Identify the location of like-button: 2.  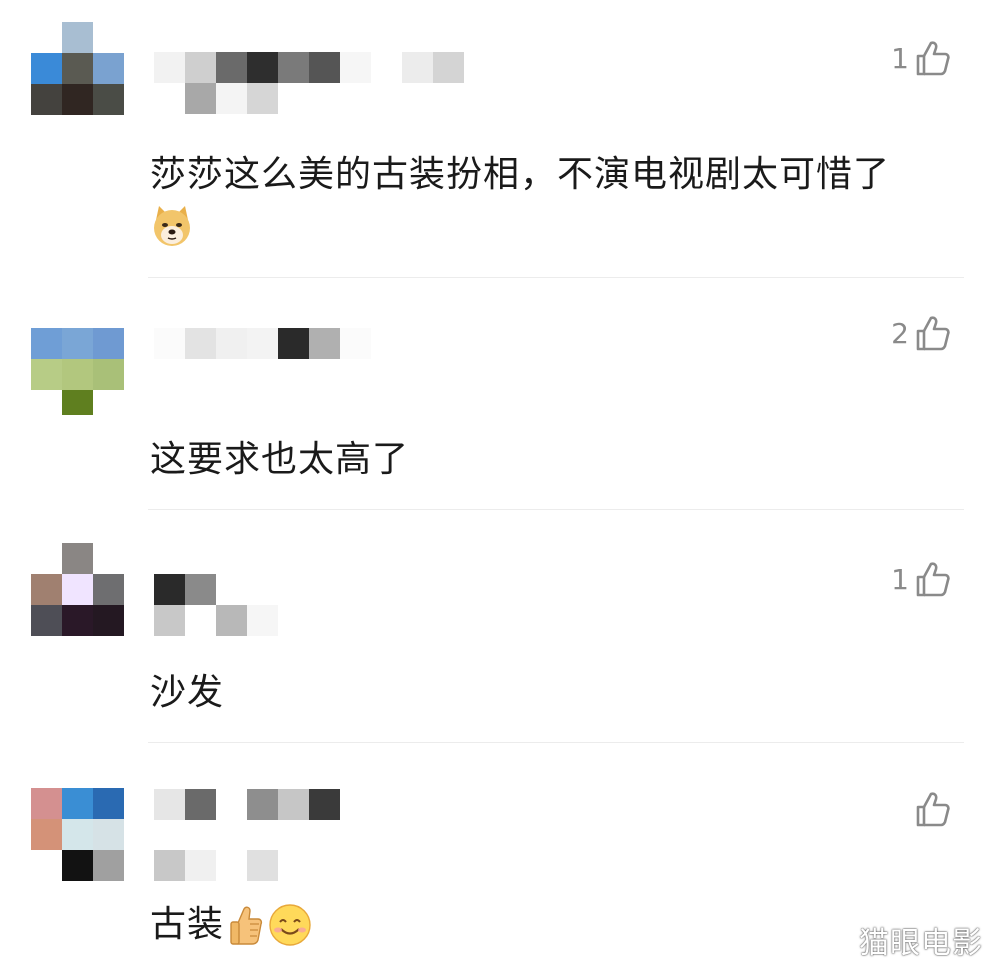
(921, 333).